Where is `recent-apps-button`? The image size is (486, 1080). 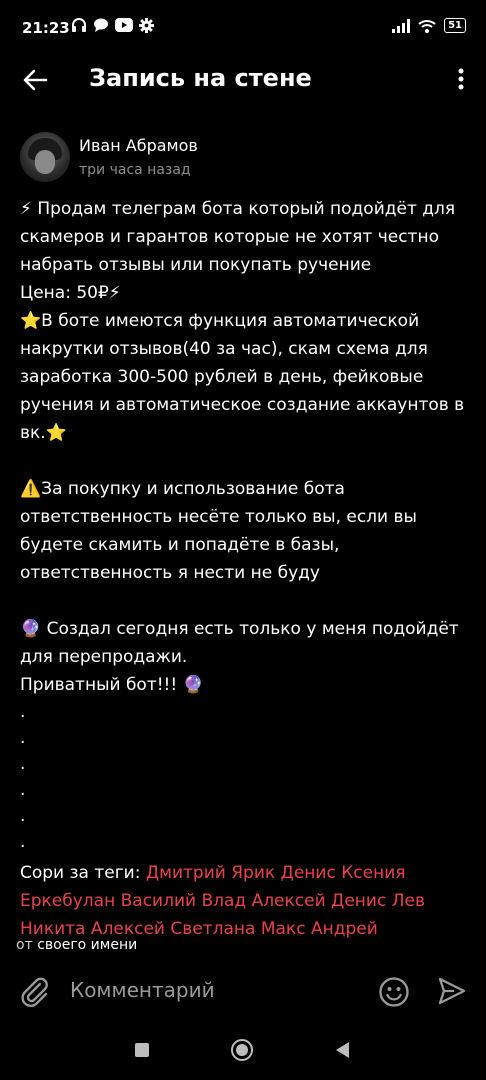
recent-apps-button is located at coordinates (142, 1050).